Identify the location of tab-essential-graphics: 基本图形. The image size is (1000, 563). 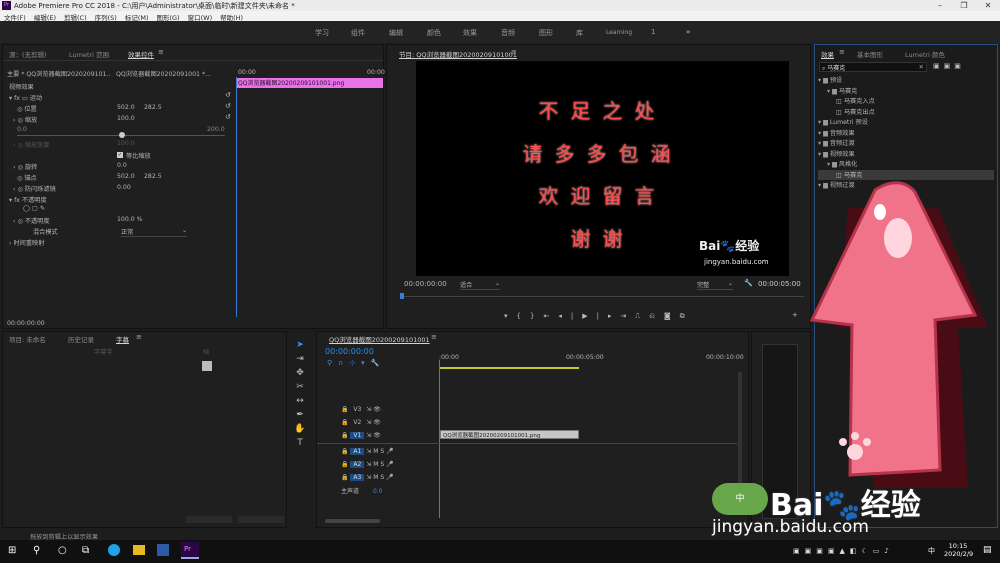
(870, 54).